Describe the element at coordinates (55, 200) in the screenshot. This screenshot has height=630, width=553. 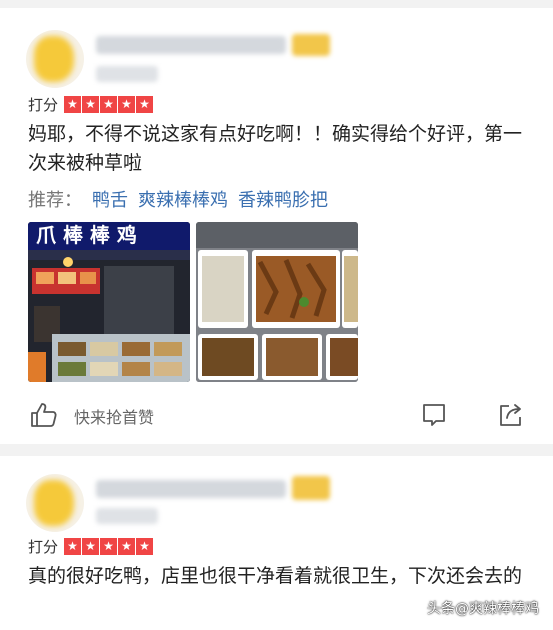
I see `recommend-label: 推荐：` at that location.